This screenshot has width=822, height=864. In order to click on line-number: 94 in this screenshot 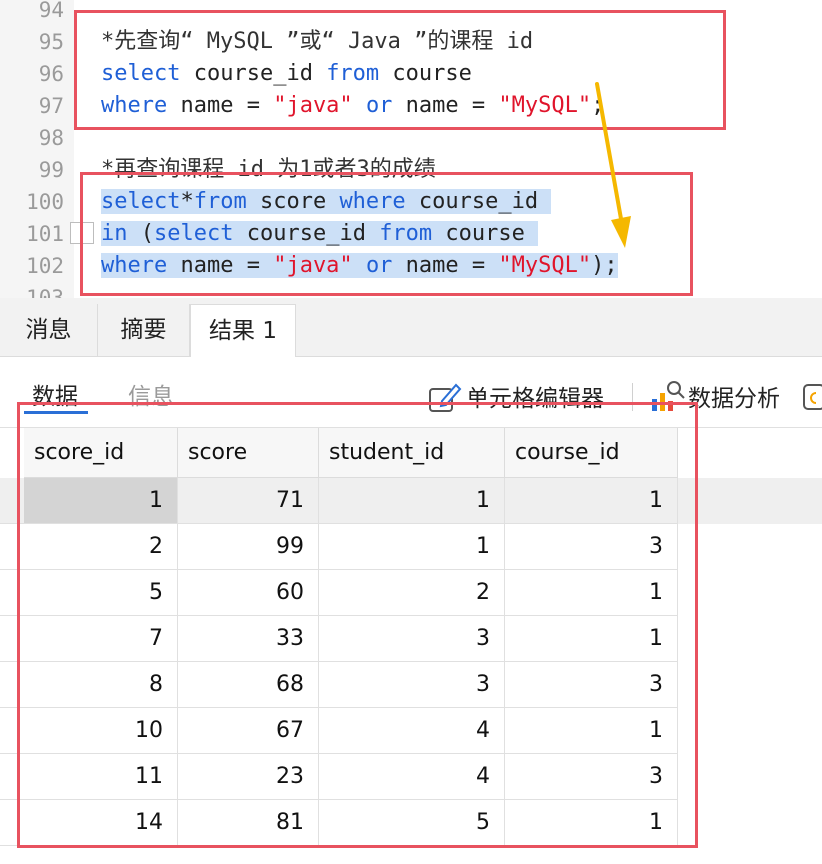, I will do `click(51, 11)`.